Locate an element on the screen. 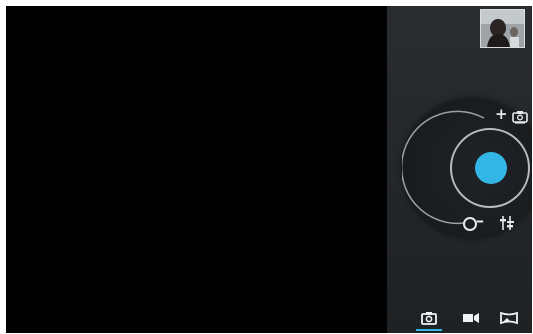 The width and height of the screenshot is (533, 334). mode-panorama is located at coordinates (508, 319).